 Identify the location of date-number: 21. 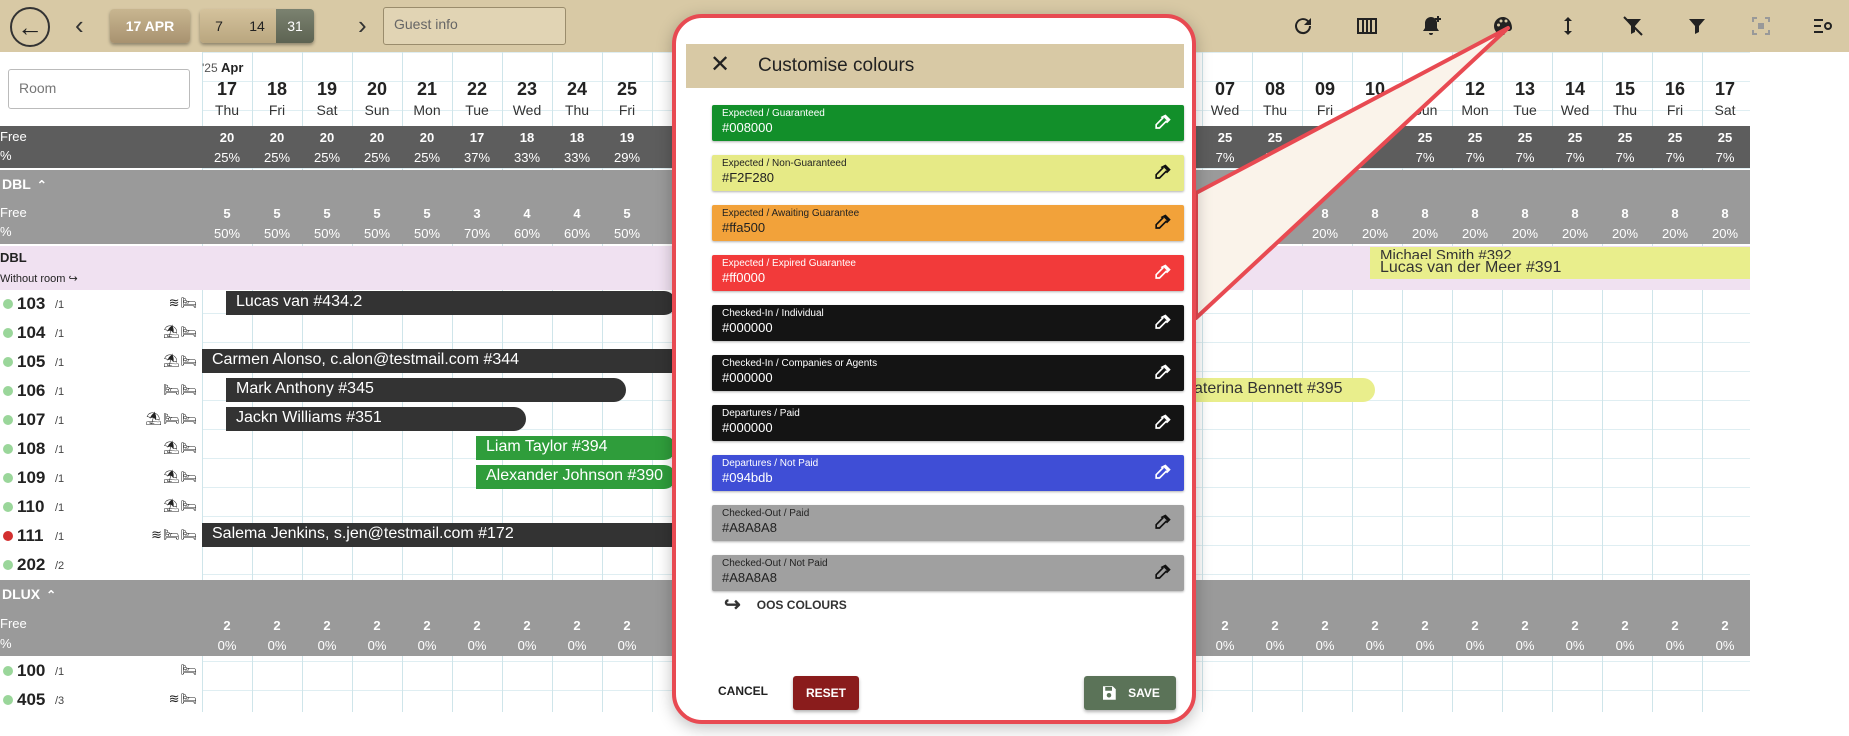
(427, 89).